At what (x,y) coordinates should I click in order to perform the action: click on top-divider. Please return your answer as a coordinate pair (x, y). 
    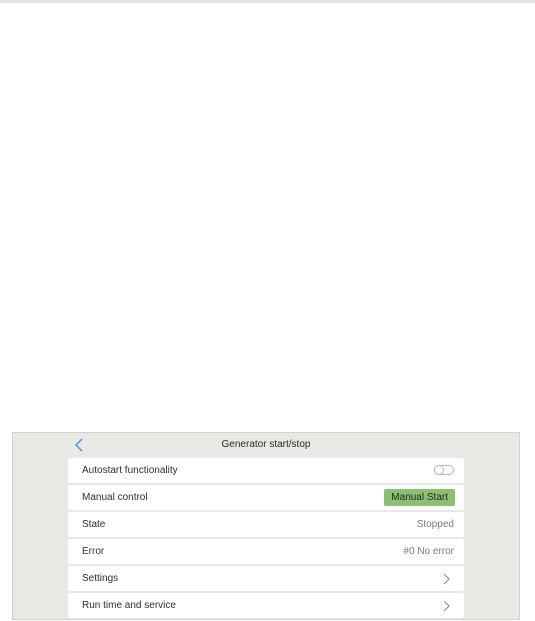
    Looking at the image, I should click on (267, 1).